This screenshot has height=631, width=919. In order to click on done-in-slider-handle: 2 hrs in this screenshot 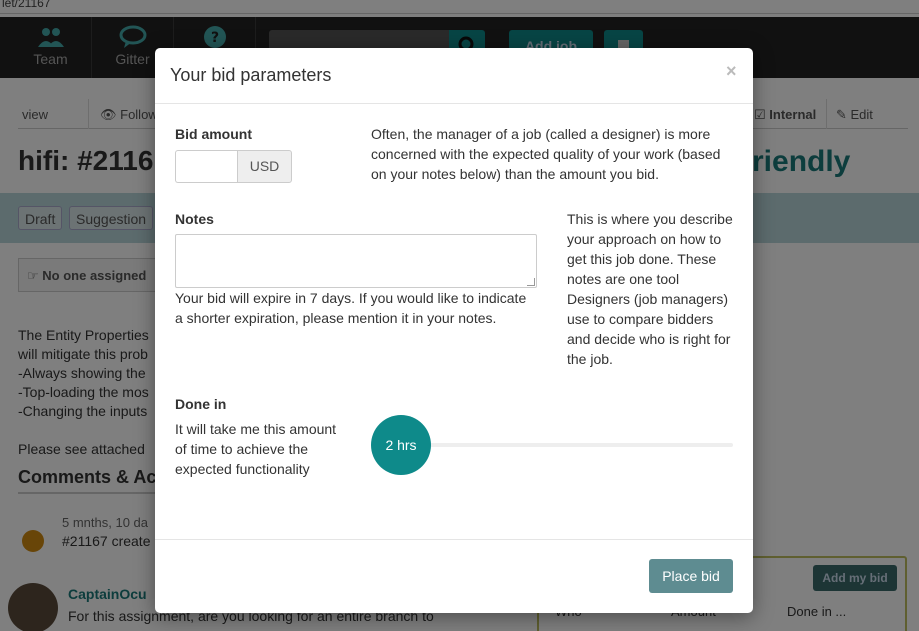, I will do `click(401, 445)`.